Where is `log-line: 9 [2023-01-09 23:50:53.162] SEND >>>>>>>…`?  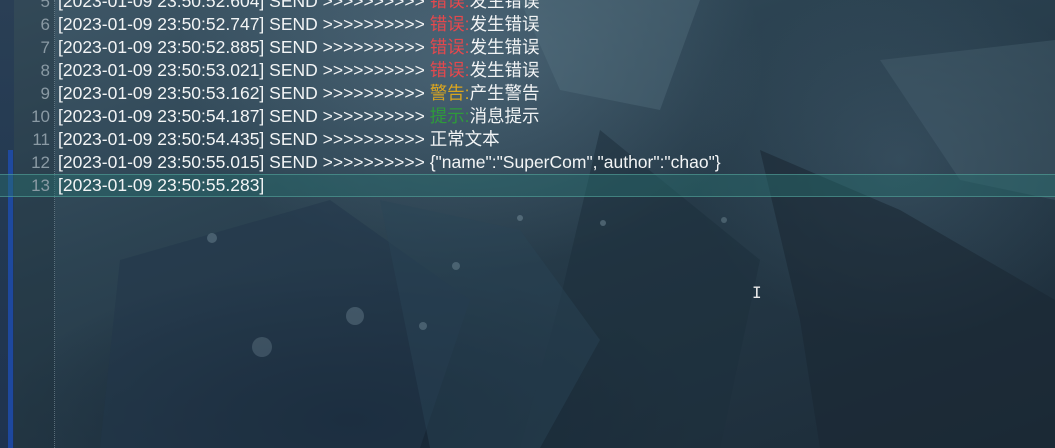 log-line: 9 [2023-01-09 23:50:53.162] SEND >>>>>>>… is located at coordinates (527, 93).